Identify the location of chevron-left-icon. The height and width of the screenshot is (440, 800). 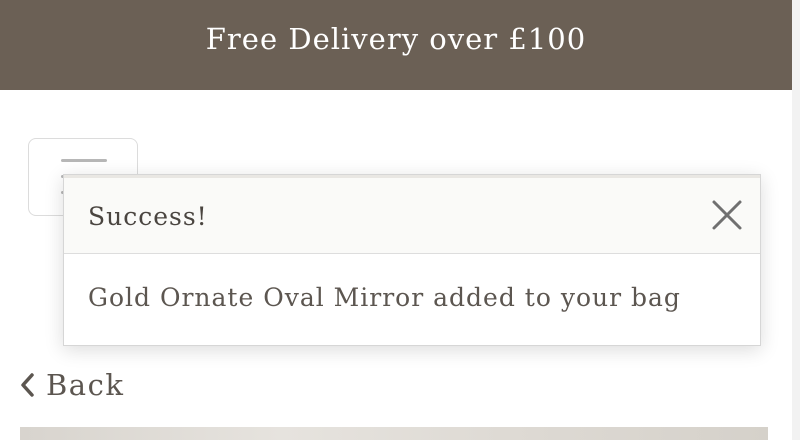
(27, 385).